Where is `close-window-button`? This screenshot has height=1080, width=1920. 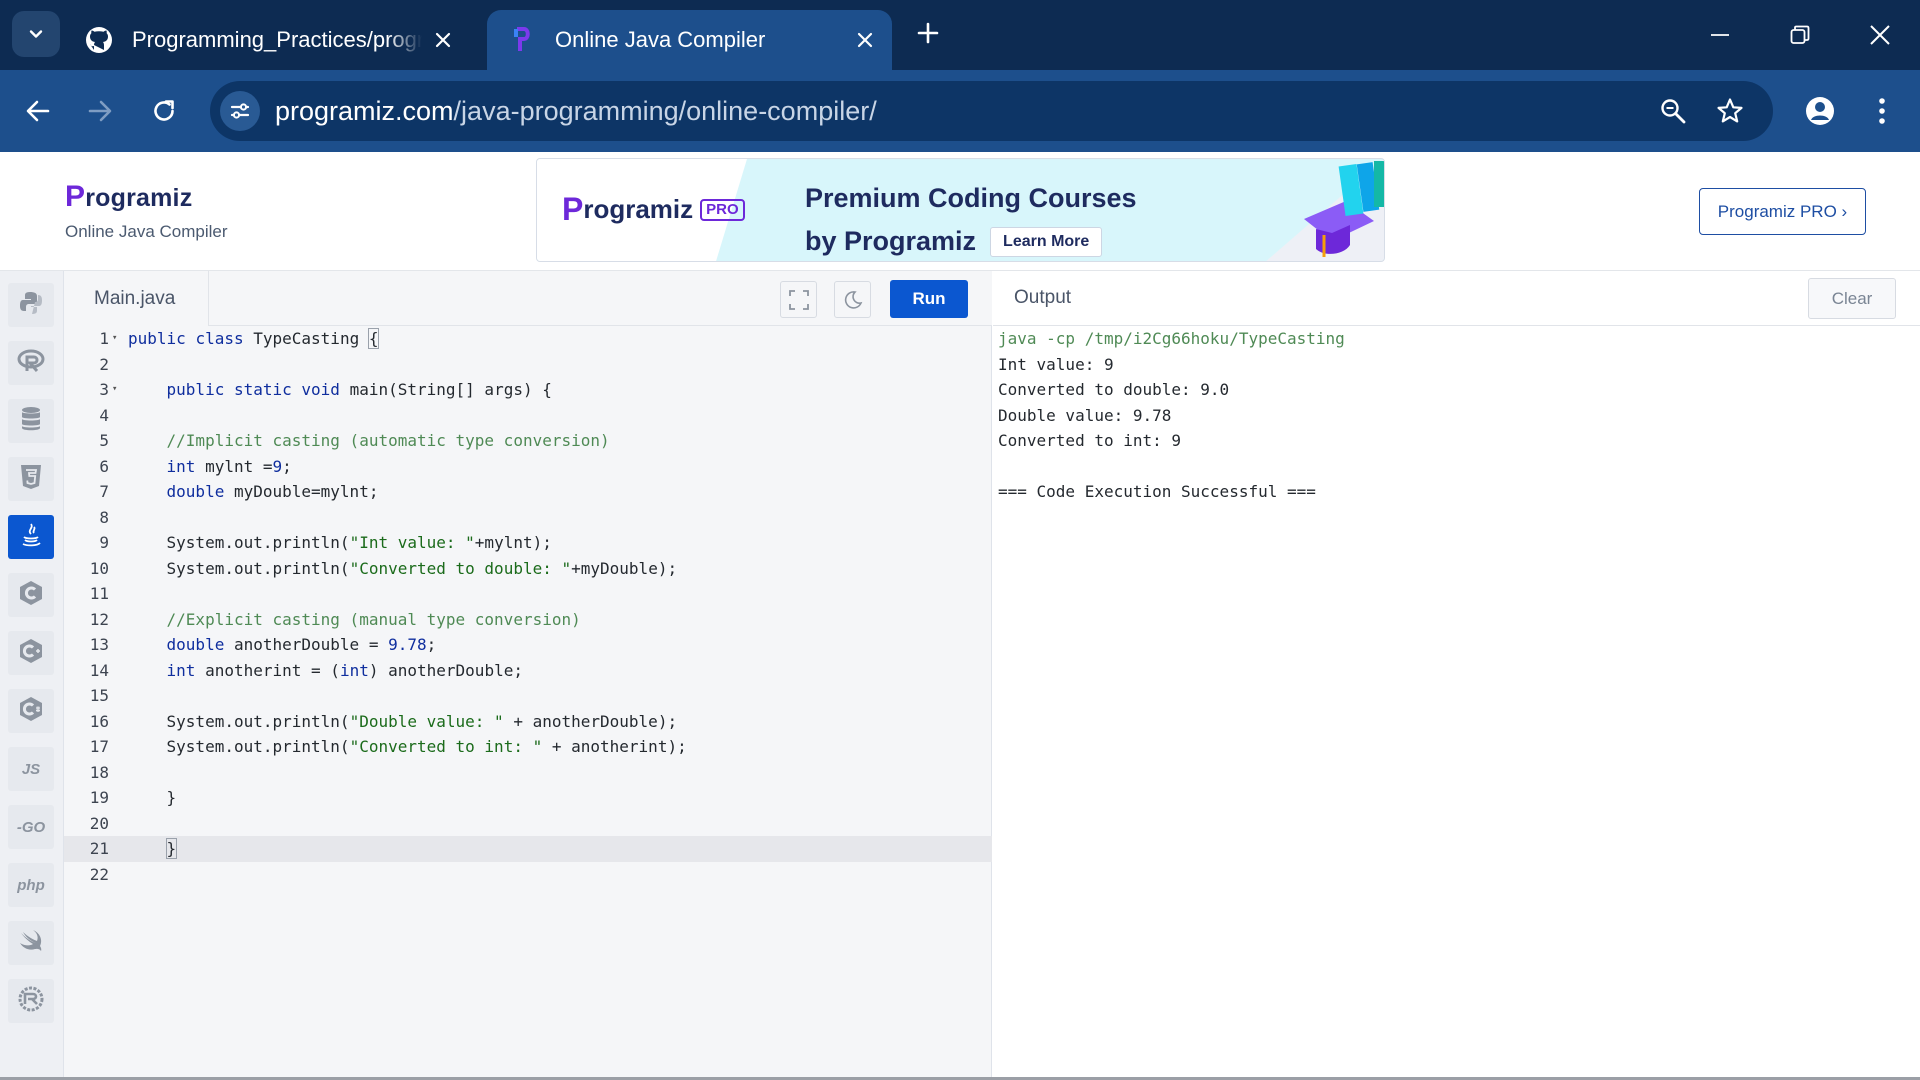 close-window-button is located at coordinates (1880, 35).